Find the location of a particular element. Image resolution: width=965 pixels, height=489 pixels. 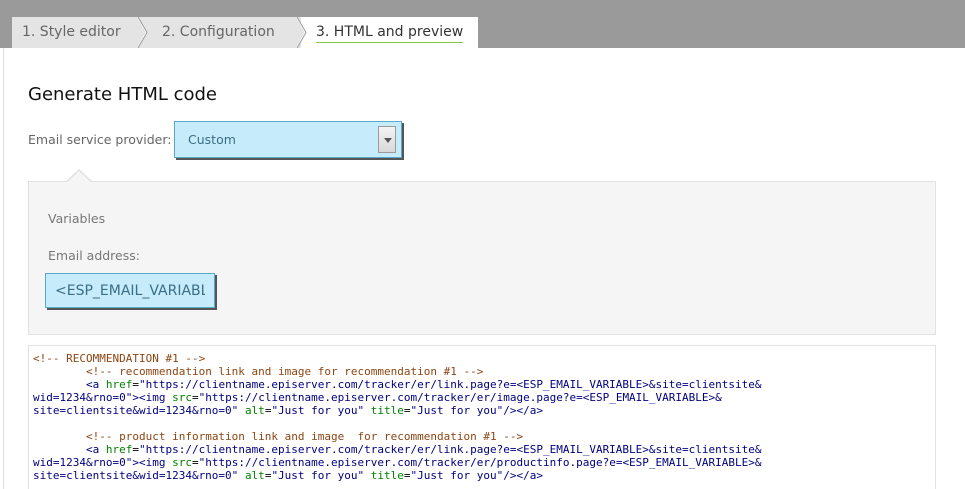

tab-html-preview-label: 3. HTML and preview is located at coordinates (390, 33).